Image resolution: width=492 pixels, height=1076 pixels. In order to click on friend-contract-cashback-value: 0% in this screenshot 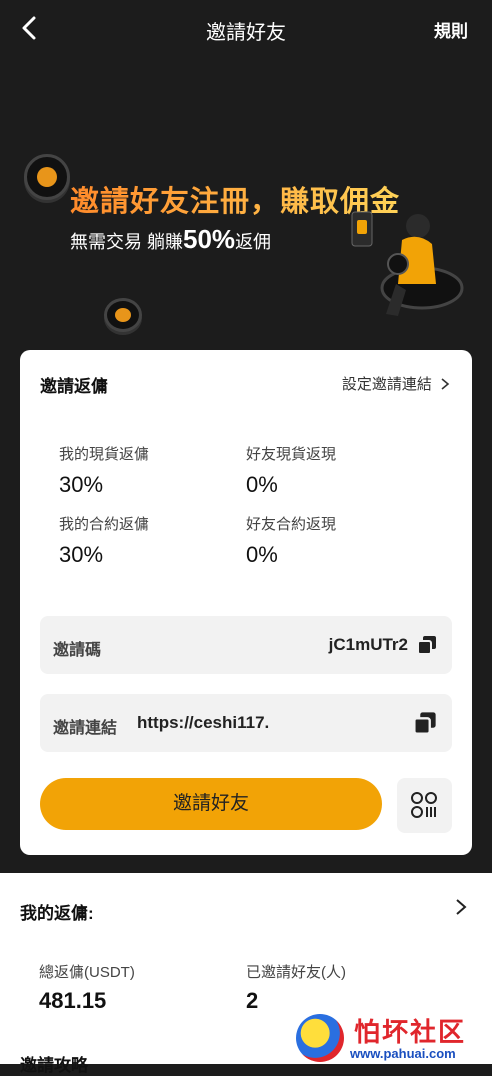, I will do `click(262, 554)`.